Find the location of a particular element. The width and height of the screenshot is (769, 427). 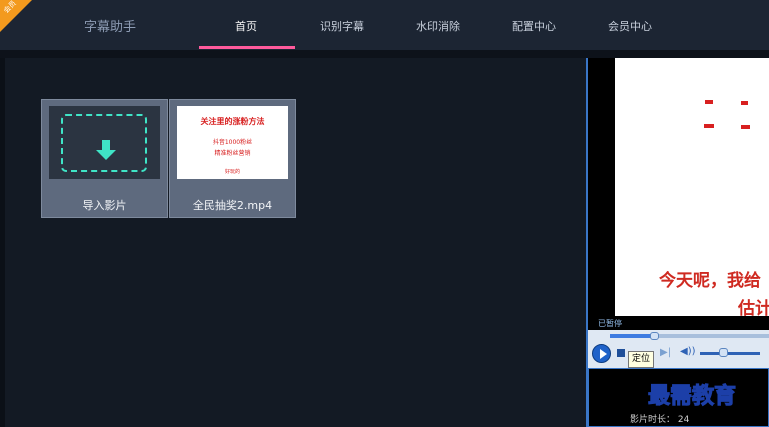

volume-icon: ◀)) is located at coordinates (688, 351).